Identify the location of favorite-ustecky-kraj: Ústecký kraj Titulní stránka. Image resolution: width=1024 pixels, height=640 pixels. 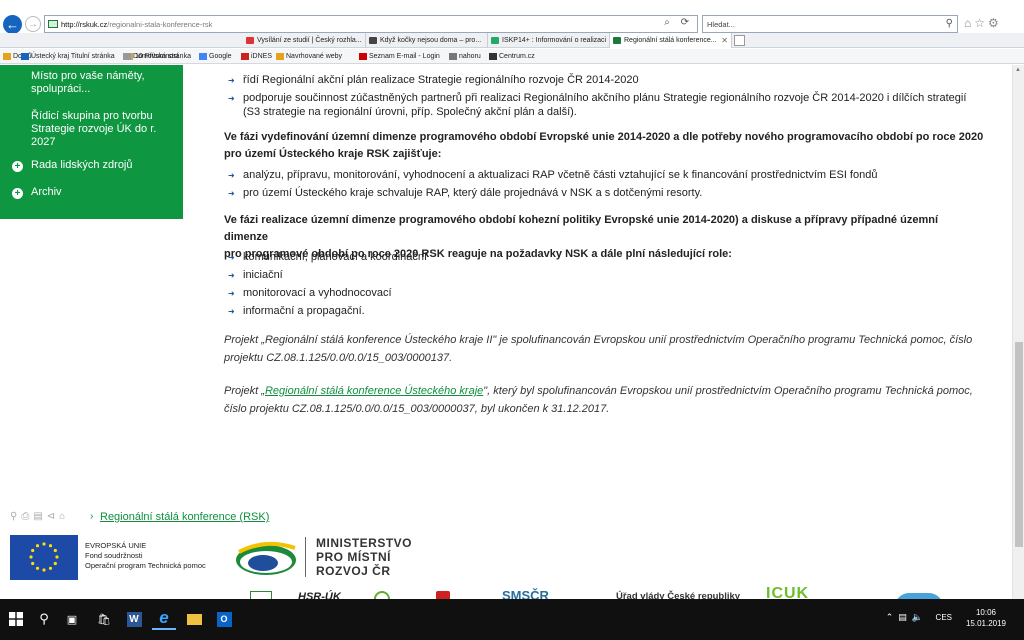
(67, 56).